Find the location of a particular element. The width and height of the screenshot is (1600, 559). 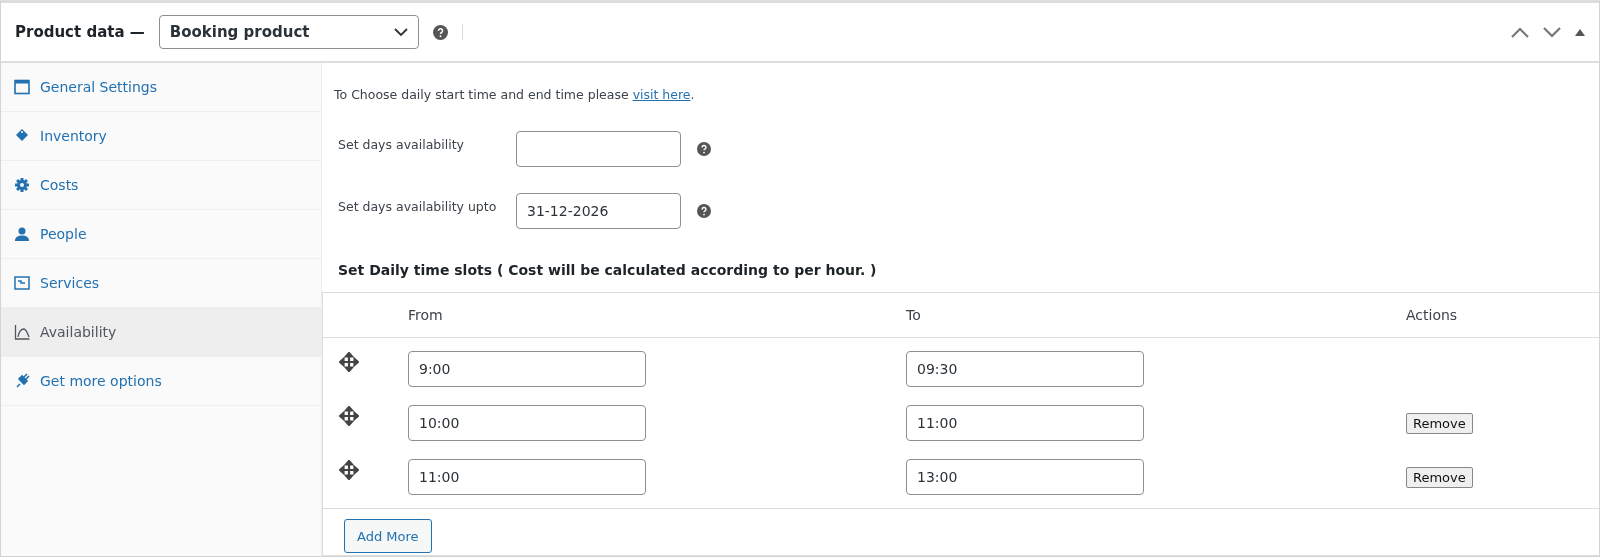

intro-text: To Choose daily start time and end time please visit here. is located at coordinates (515, 94).